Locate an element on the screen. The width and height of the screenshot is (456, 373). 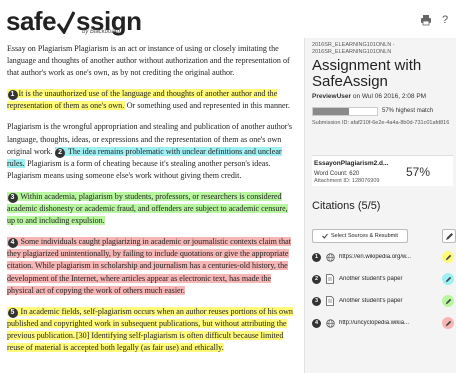
highest-match-label: 57% highest match is located at coordinates (408, 111).